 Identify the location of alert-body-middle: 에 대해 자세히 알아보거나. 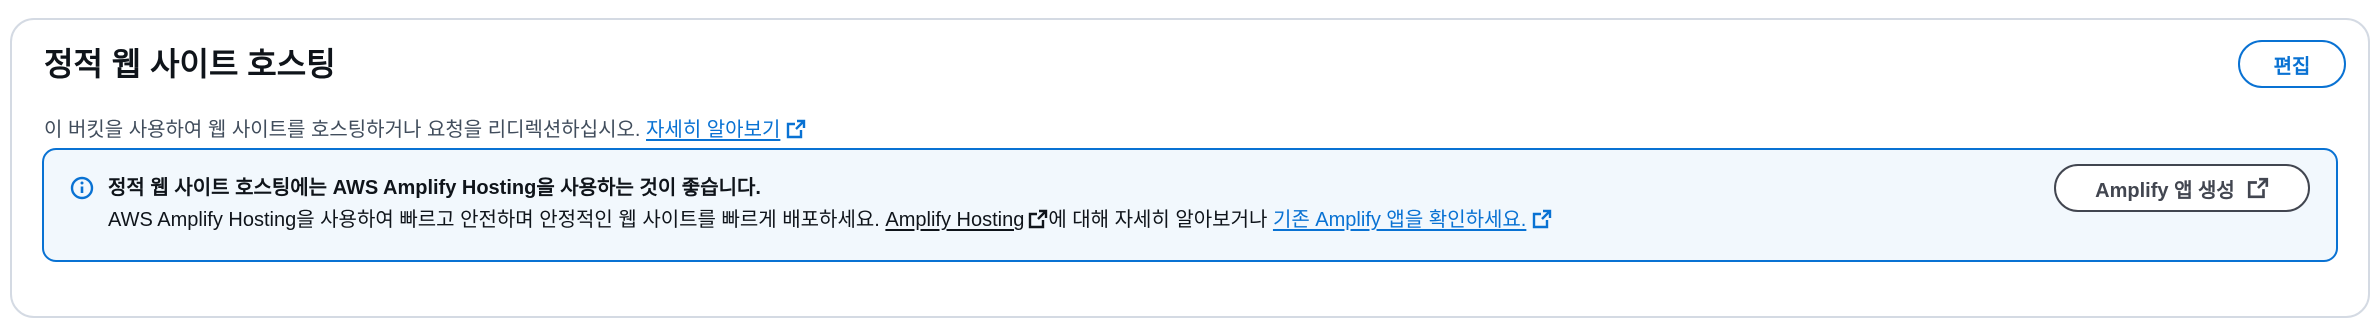
(1158, 220).